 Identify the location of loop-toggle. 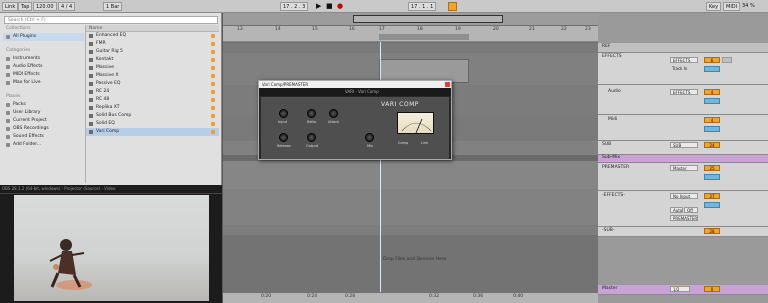
(452, 6).